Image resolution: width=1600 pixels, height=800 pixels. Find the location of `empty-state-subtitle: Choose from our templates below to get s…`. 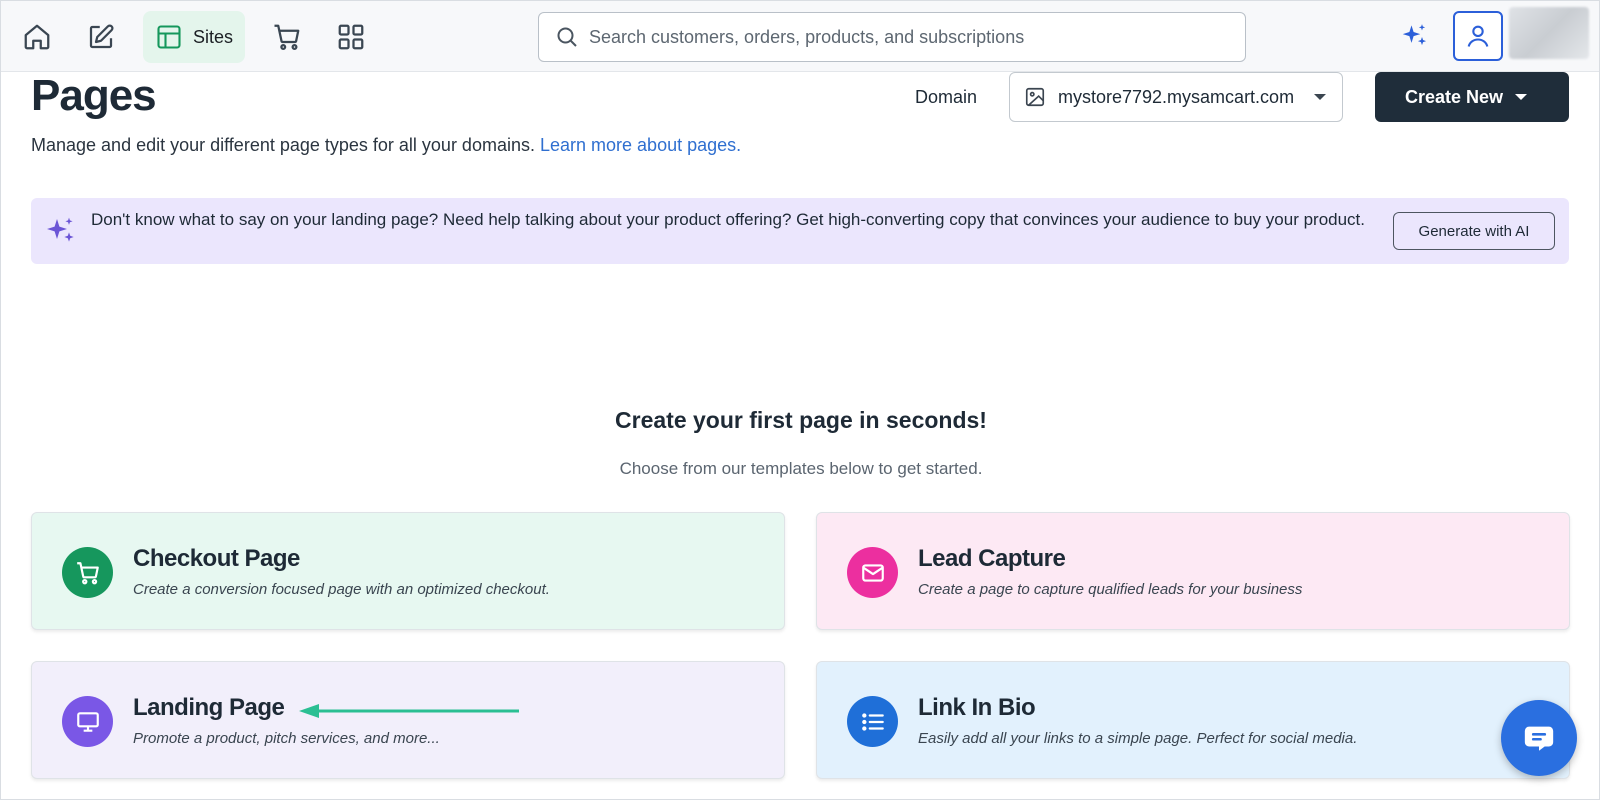

empty-state-subtitle: Choose from our templates below to get s… is located at coordinates (801, 468).